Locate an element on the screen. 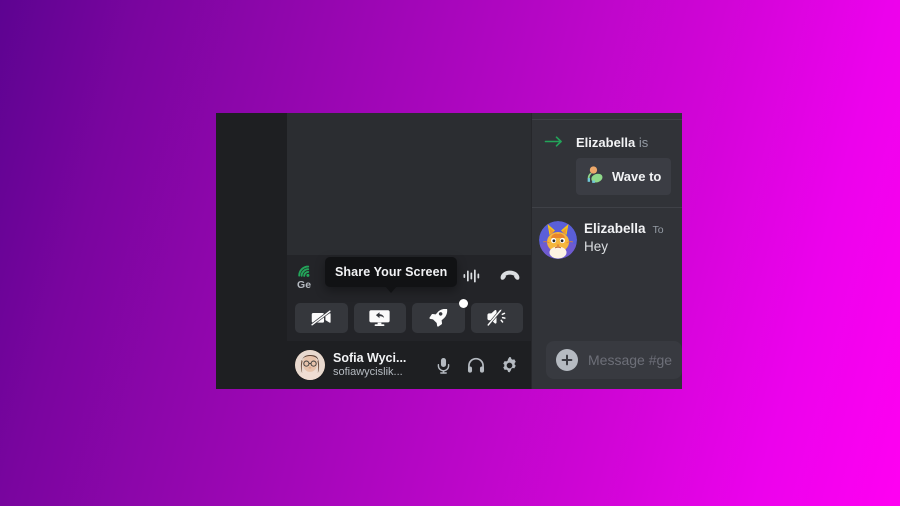  system-message-body: Elizabella is Wave to is located at coordinates (629, 164).